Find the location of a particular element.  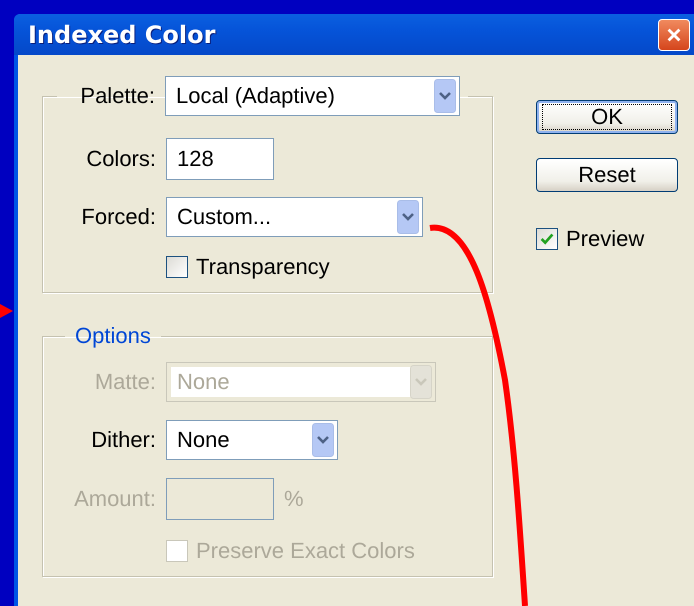

field-label: Amount: is located at coordinates (115, 499).